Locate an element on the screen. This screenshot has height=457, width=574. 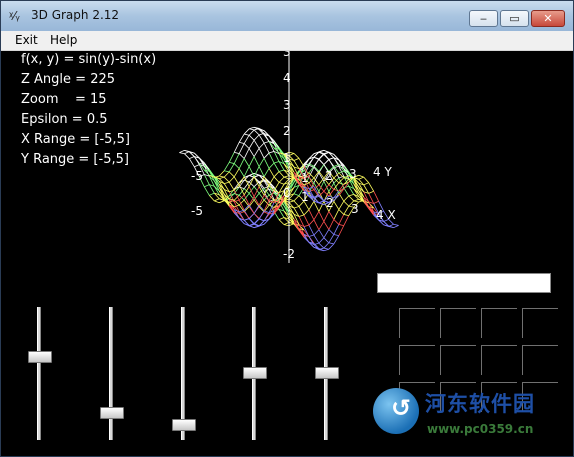
epsilon-label: Epsilon = 0.5 is located at coordinates (64, 119).